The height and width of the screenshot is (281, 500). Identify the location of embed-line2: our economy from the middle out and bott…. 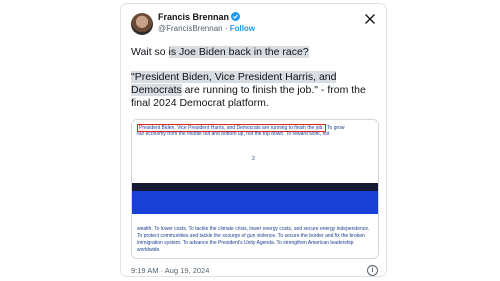
(233, 134).